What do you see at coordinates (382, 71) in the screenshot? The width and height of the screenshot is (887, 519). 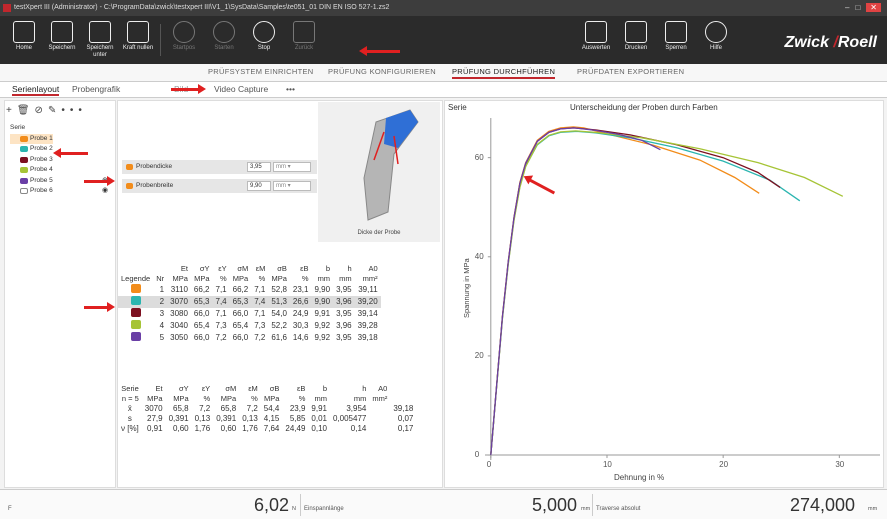 I see `tab-configure-test: PRÜFUNG KONFIGURIEREN` at bounding box center [382, 71].